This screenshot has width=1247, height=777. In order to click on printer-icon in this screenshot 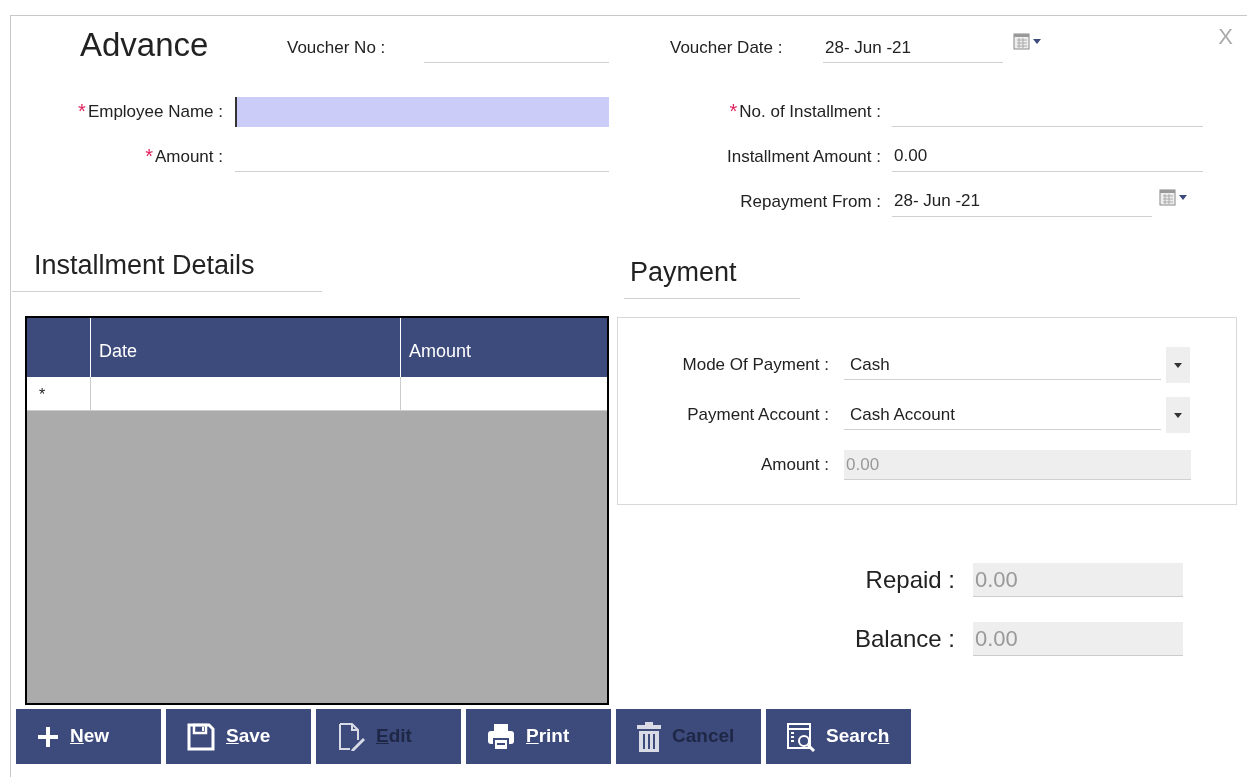, I will do `click(501, 736)`.